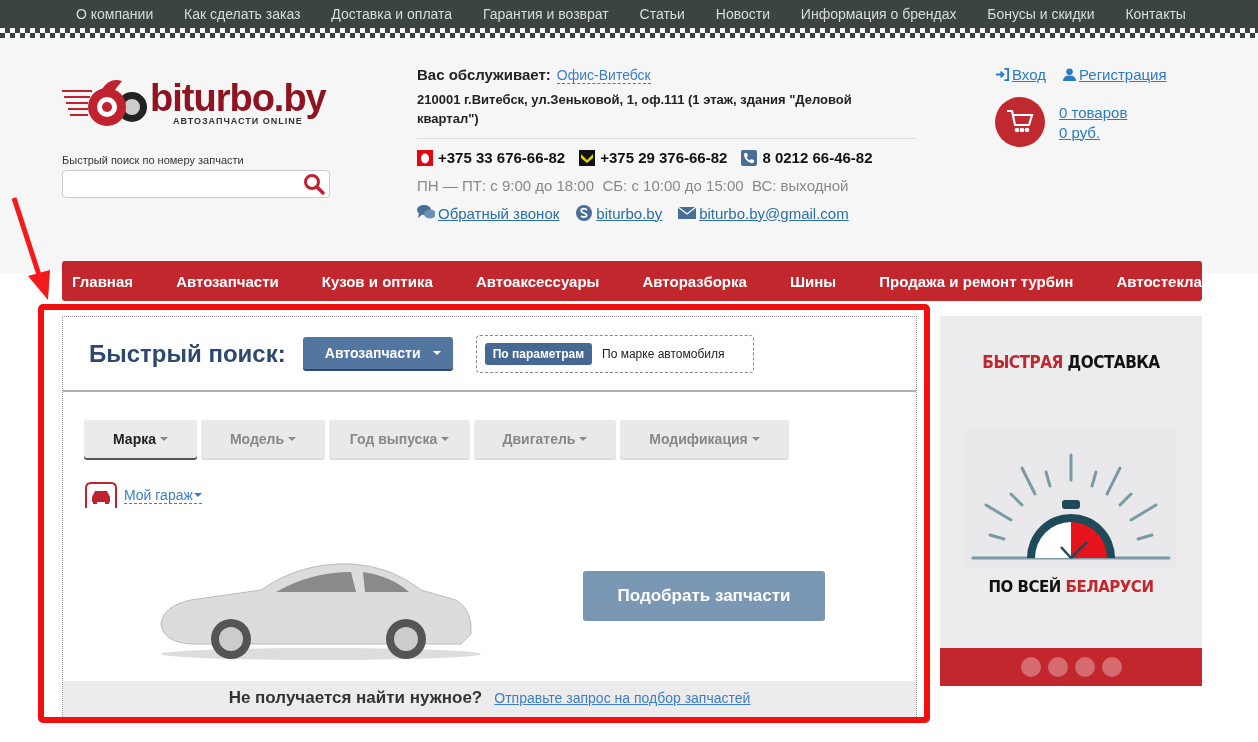  What do you see at coordinates (749, 157) in the screenshot?
I see `phone-icon` at bounding box center [749, 157].